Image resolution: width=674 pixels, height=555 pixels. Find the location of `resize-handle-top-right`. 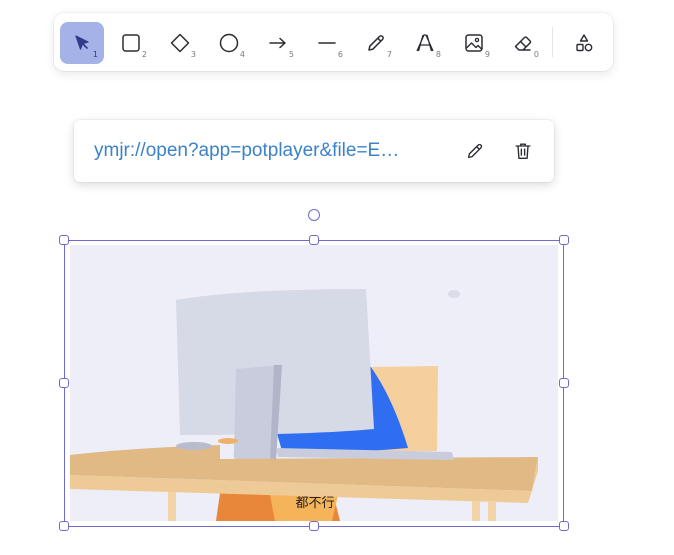

resize-handle-top-right is located at coordinates (564, 240).